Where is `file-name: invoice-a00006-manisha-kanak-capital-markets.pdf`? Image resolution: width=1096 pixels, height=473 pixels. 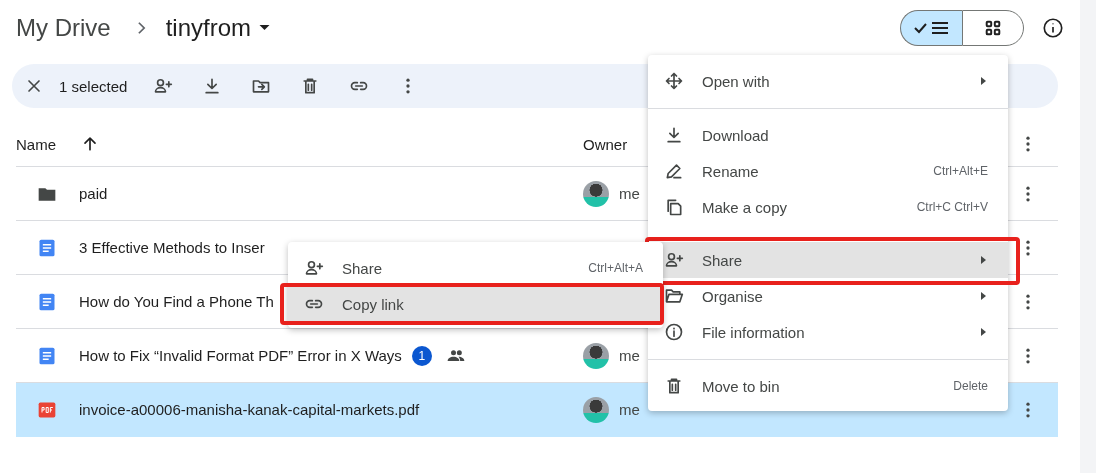 file-name: invoice-a00006-manisha-kanak-capital-markets.pdf is located at coordinates (249, 409).